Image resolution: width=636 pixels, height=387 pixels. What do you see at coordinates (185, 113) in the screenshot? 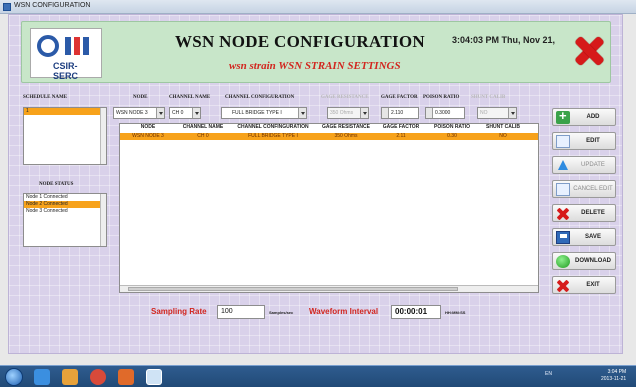
I see `channel-select: CH 0` at bounding box center [185, 113].